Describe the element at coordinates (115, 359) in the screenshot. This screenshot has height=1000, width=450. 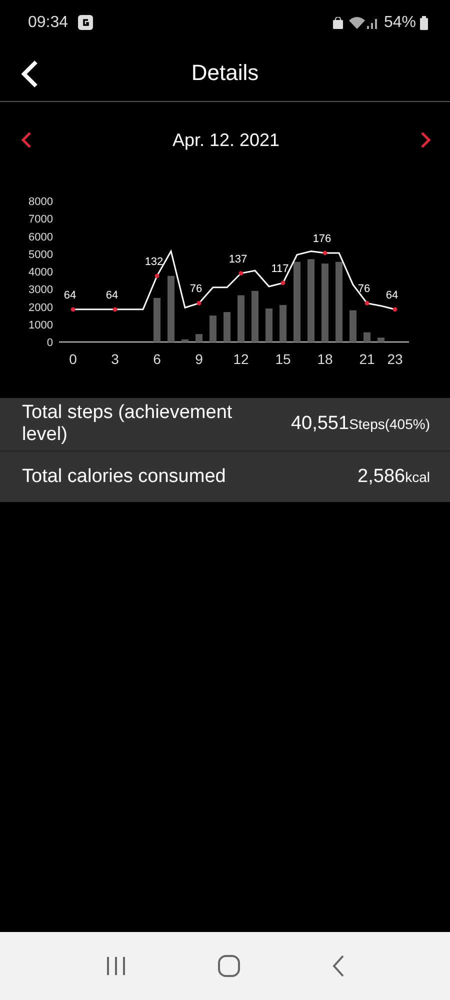
I see `axis-label: 3` at that location.